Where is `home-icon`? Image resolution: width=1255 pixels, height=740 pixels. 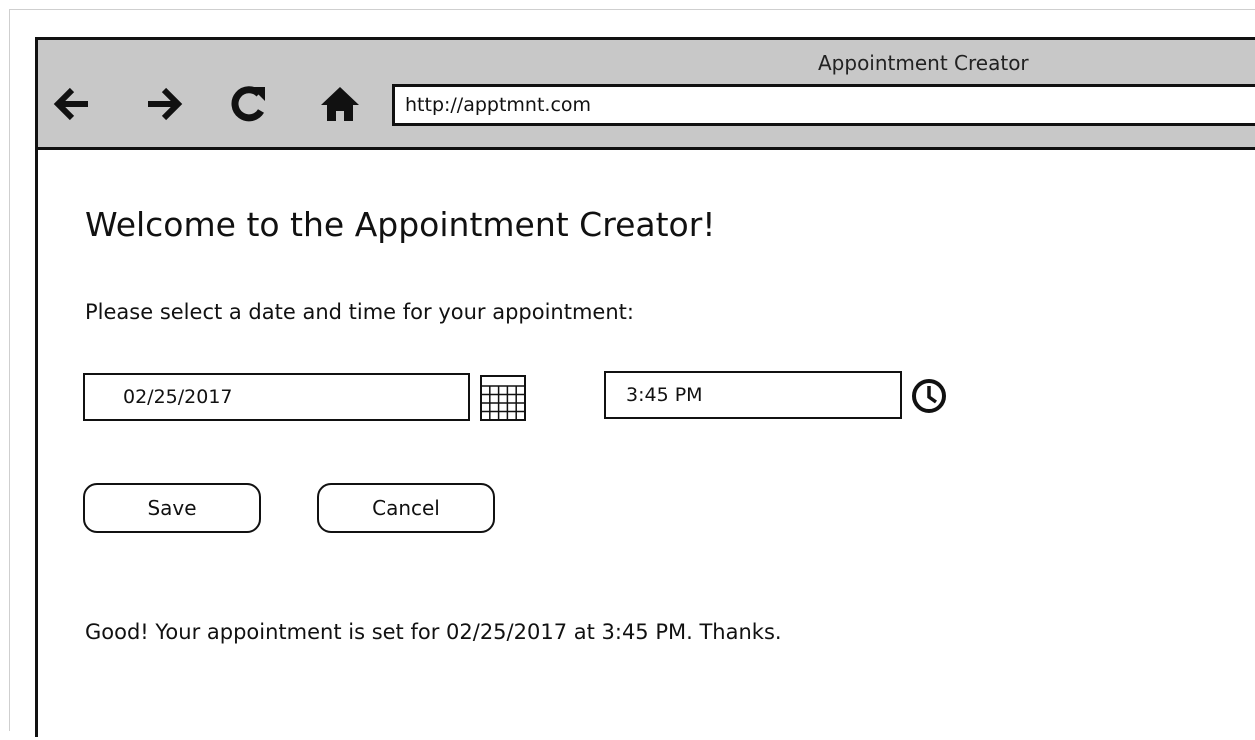 home-icon is located at coordinates (340, 104).